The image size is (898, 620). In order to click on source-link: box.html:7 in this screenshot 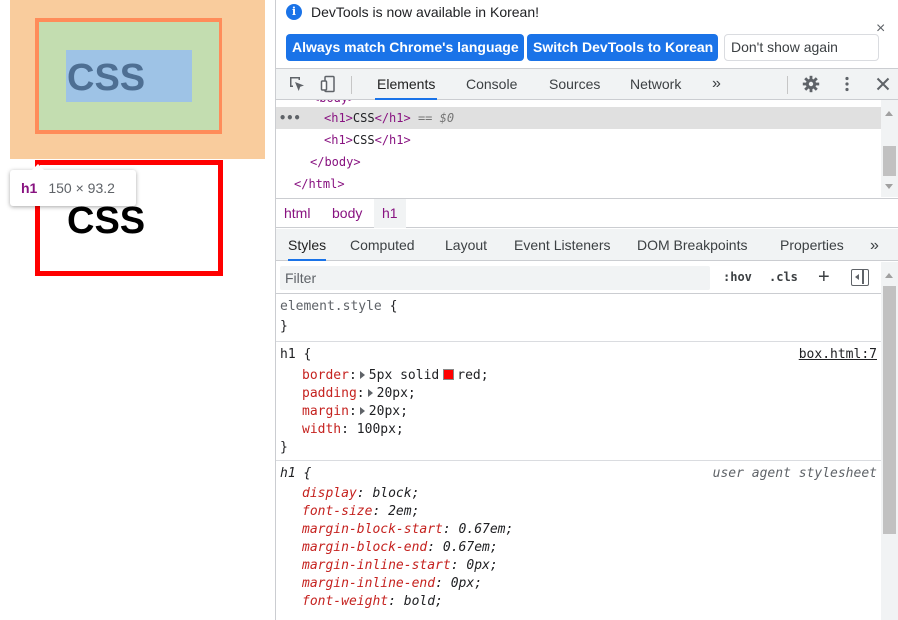, I will do `click(838, 355)`.